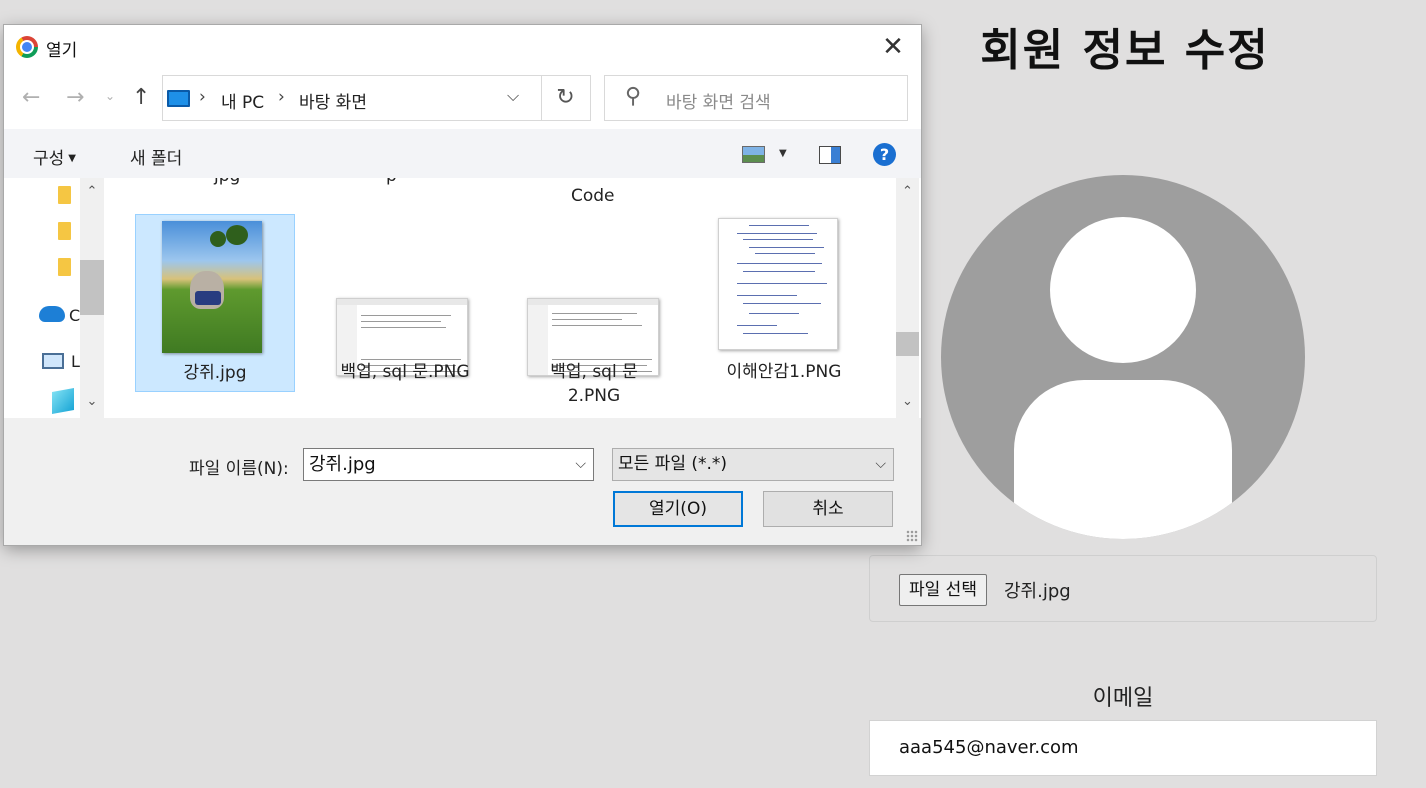  I want to click on search-box: ⚲ 바탕 화면 검색, so click(756, 98).